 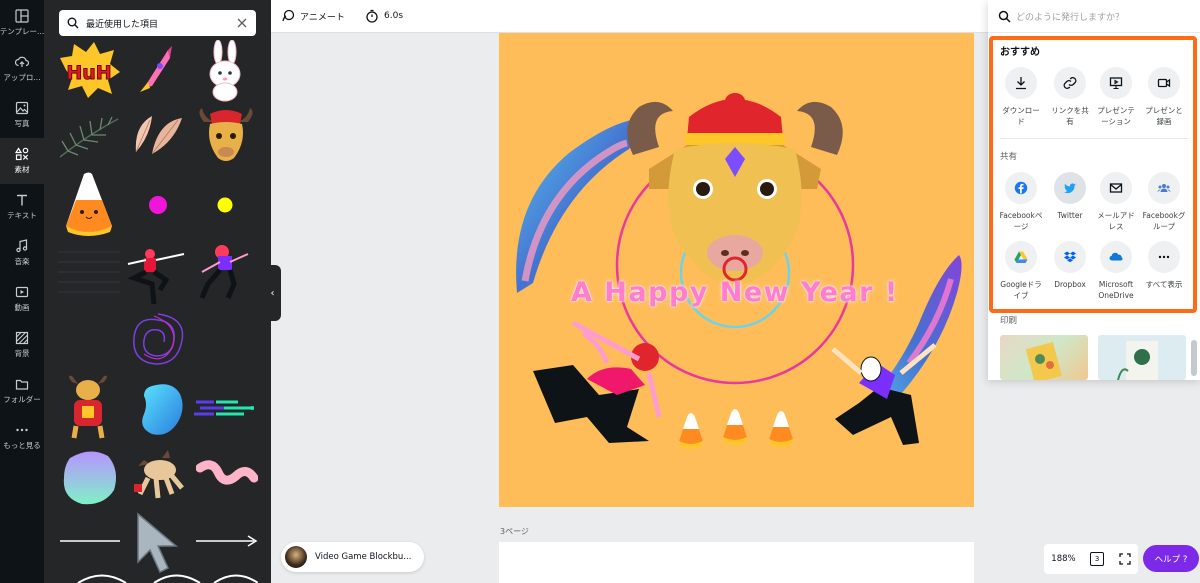 What do you see at coordinates (372, 16) in the screenshot?
I see `stopwatch-icon` at bounding box center [372, 16].